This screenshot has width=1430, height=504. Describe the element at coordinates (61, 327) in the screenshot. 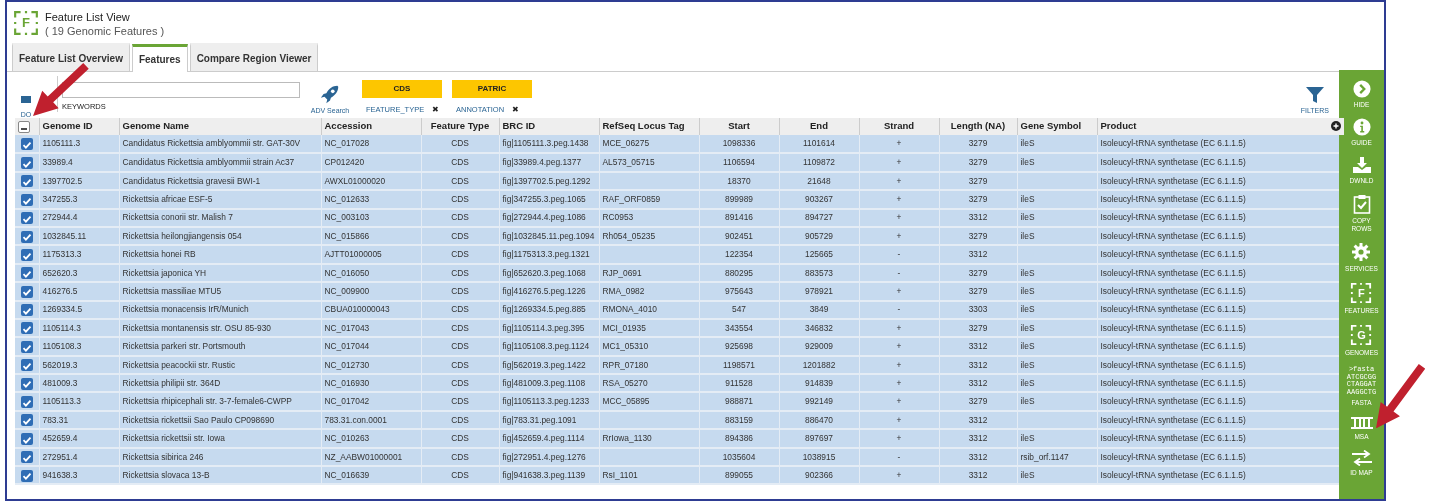

I see `table-cell: 1105114.3` at that location.